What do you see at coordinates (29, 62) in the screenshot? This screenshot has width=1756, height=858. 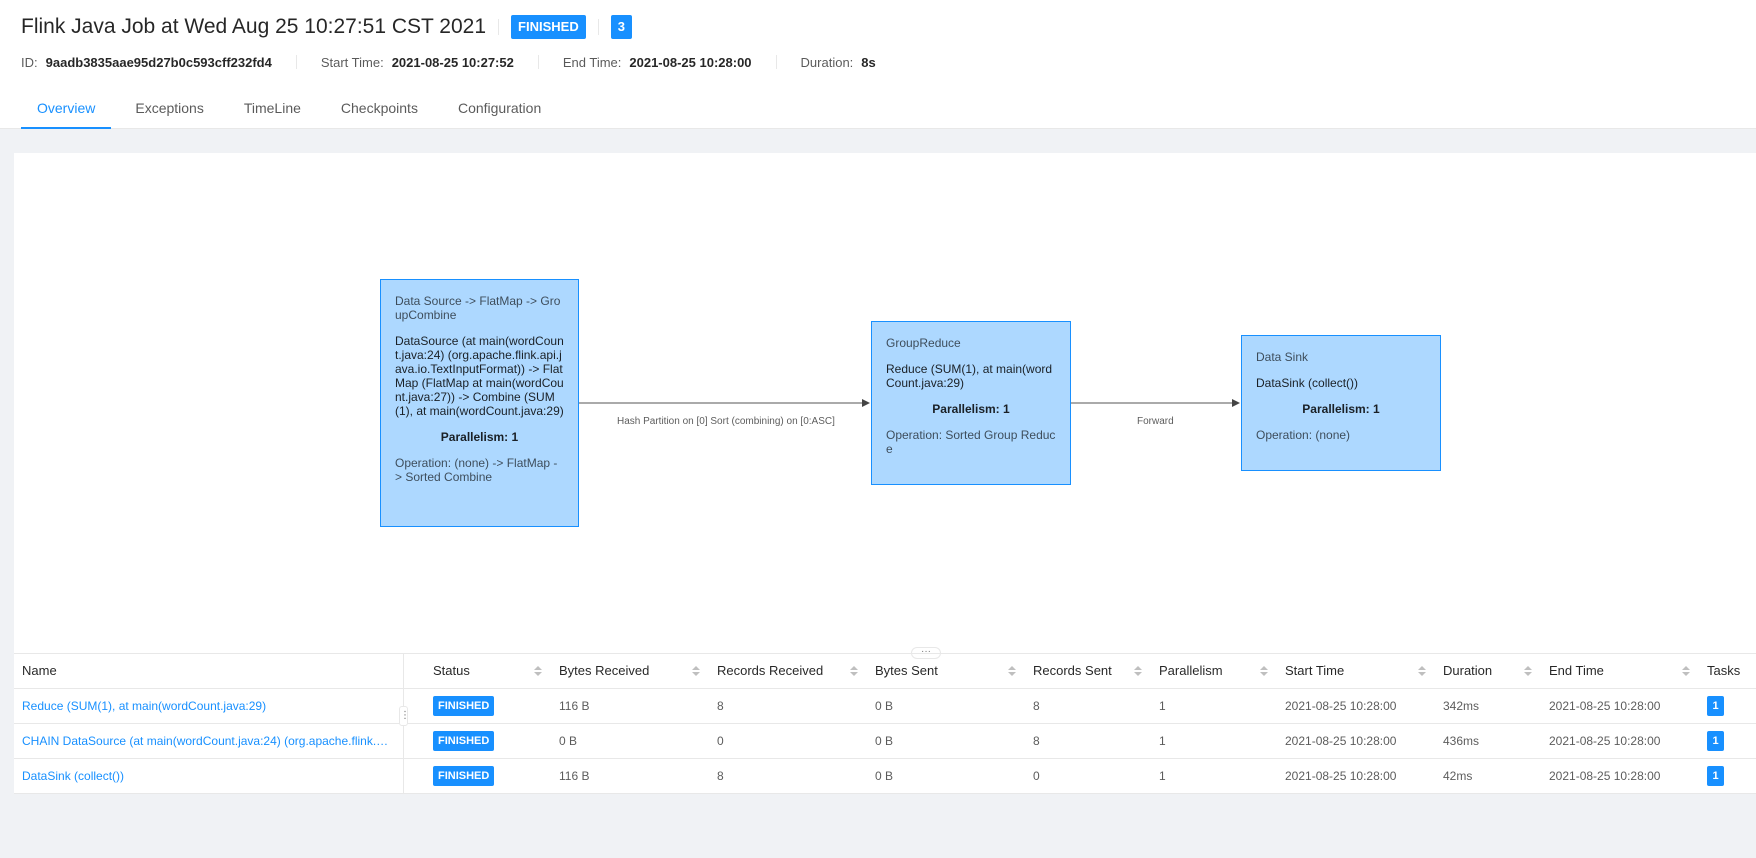 I see `id-label: ID:` at bounding box center [29, 62].